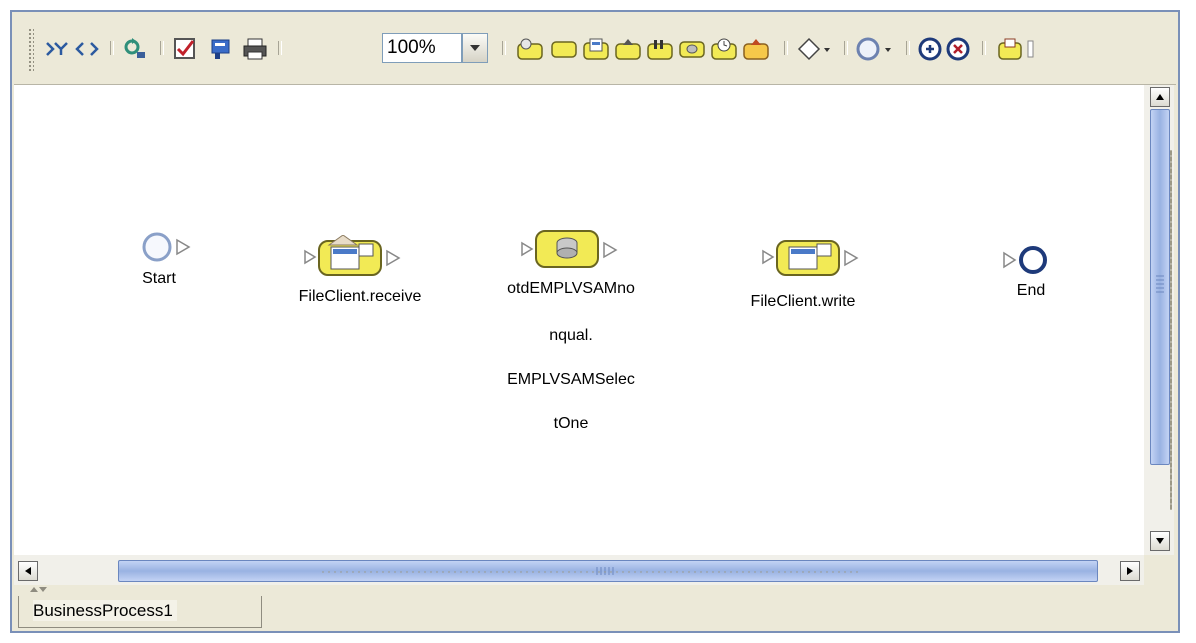  I want to click on editor-toolbar: 100%, so click(595, 49).